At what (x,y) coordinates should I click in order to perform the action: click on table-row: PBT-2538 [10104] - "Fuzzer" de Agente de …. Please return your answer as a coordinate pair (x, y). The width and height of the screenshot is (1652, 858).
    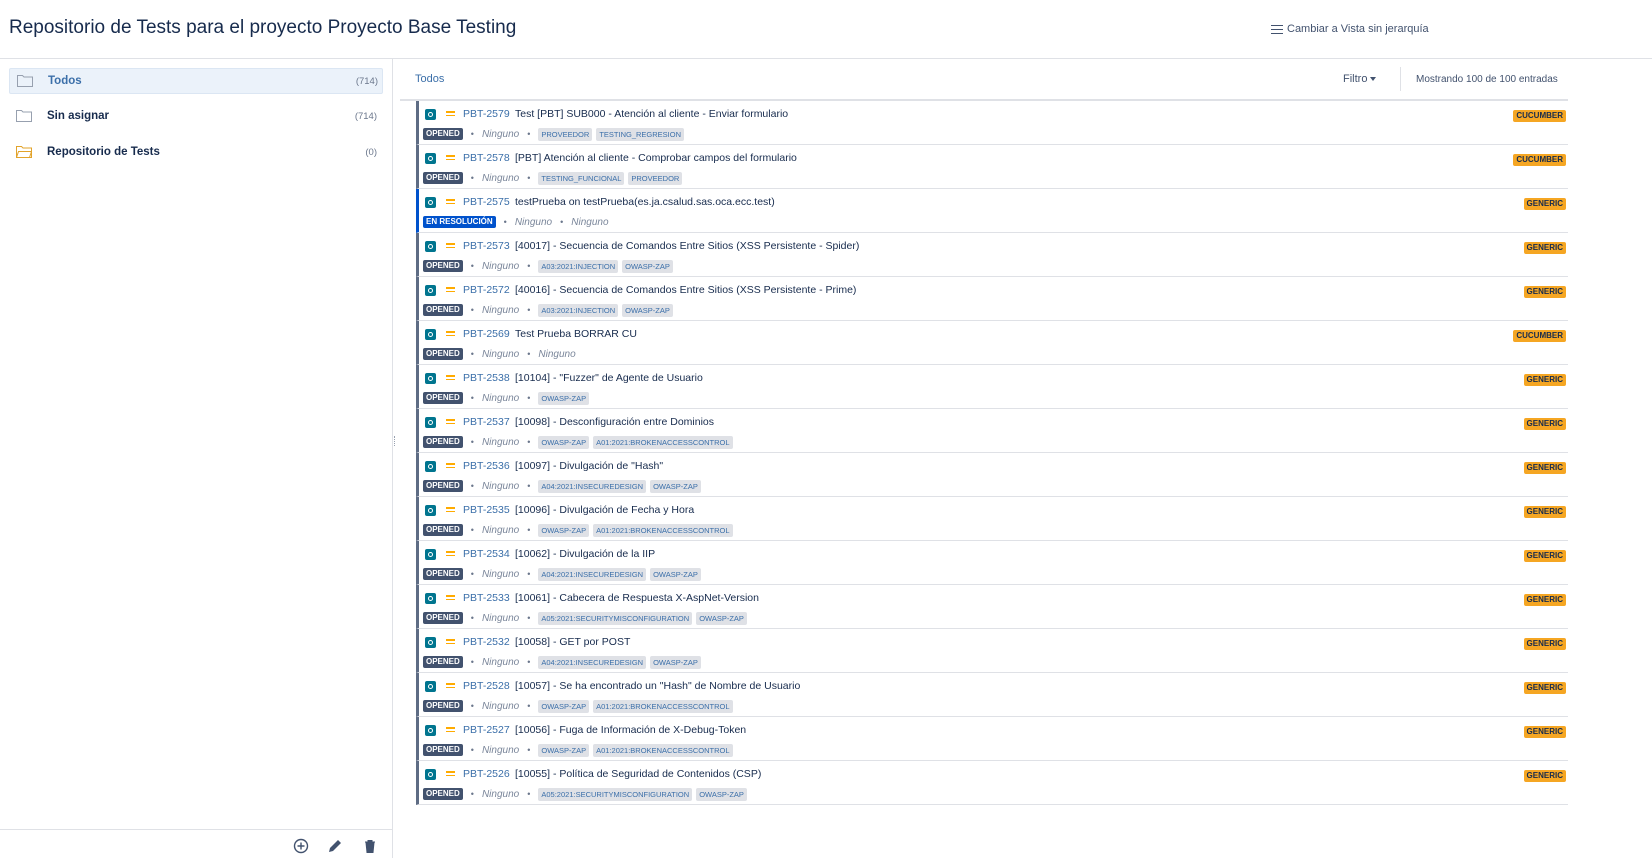
    Looking at the image, I should click on (992, 387).